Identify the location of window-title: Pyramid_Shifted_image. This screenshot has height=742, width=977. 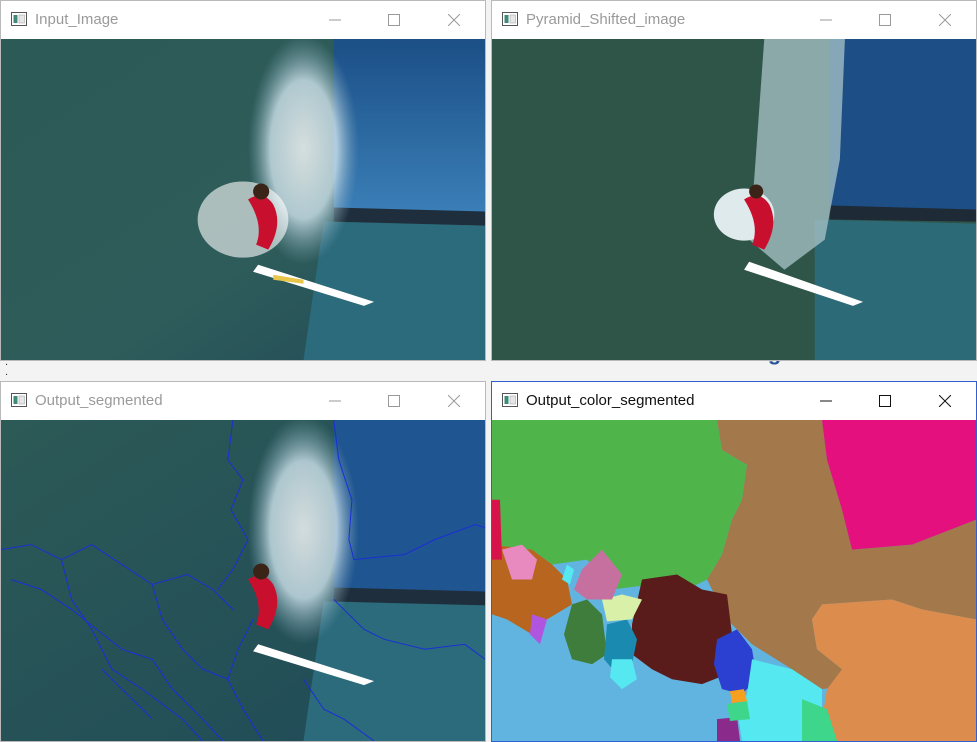
(606, 19).